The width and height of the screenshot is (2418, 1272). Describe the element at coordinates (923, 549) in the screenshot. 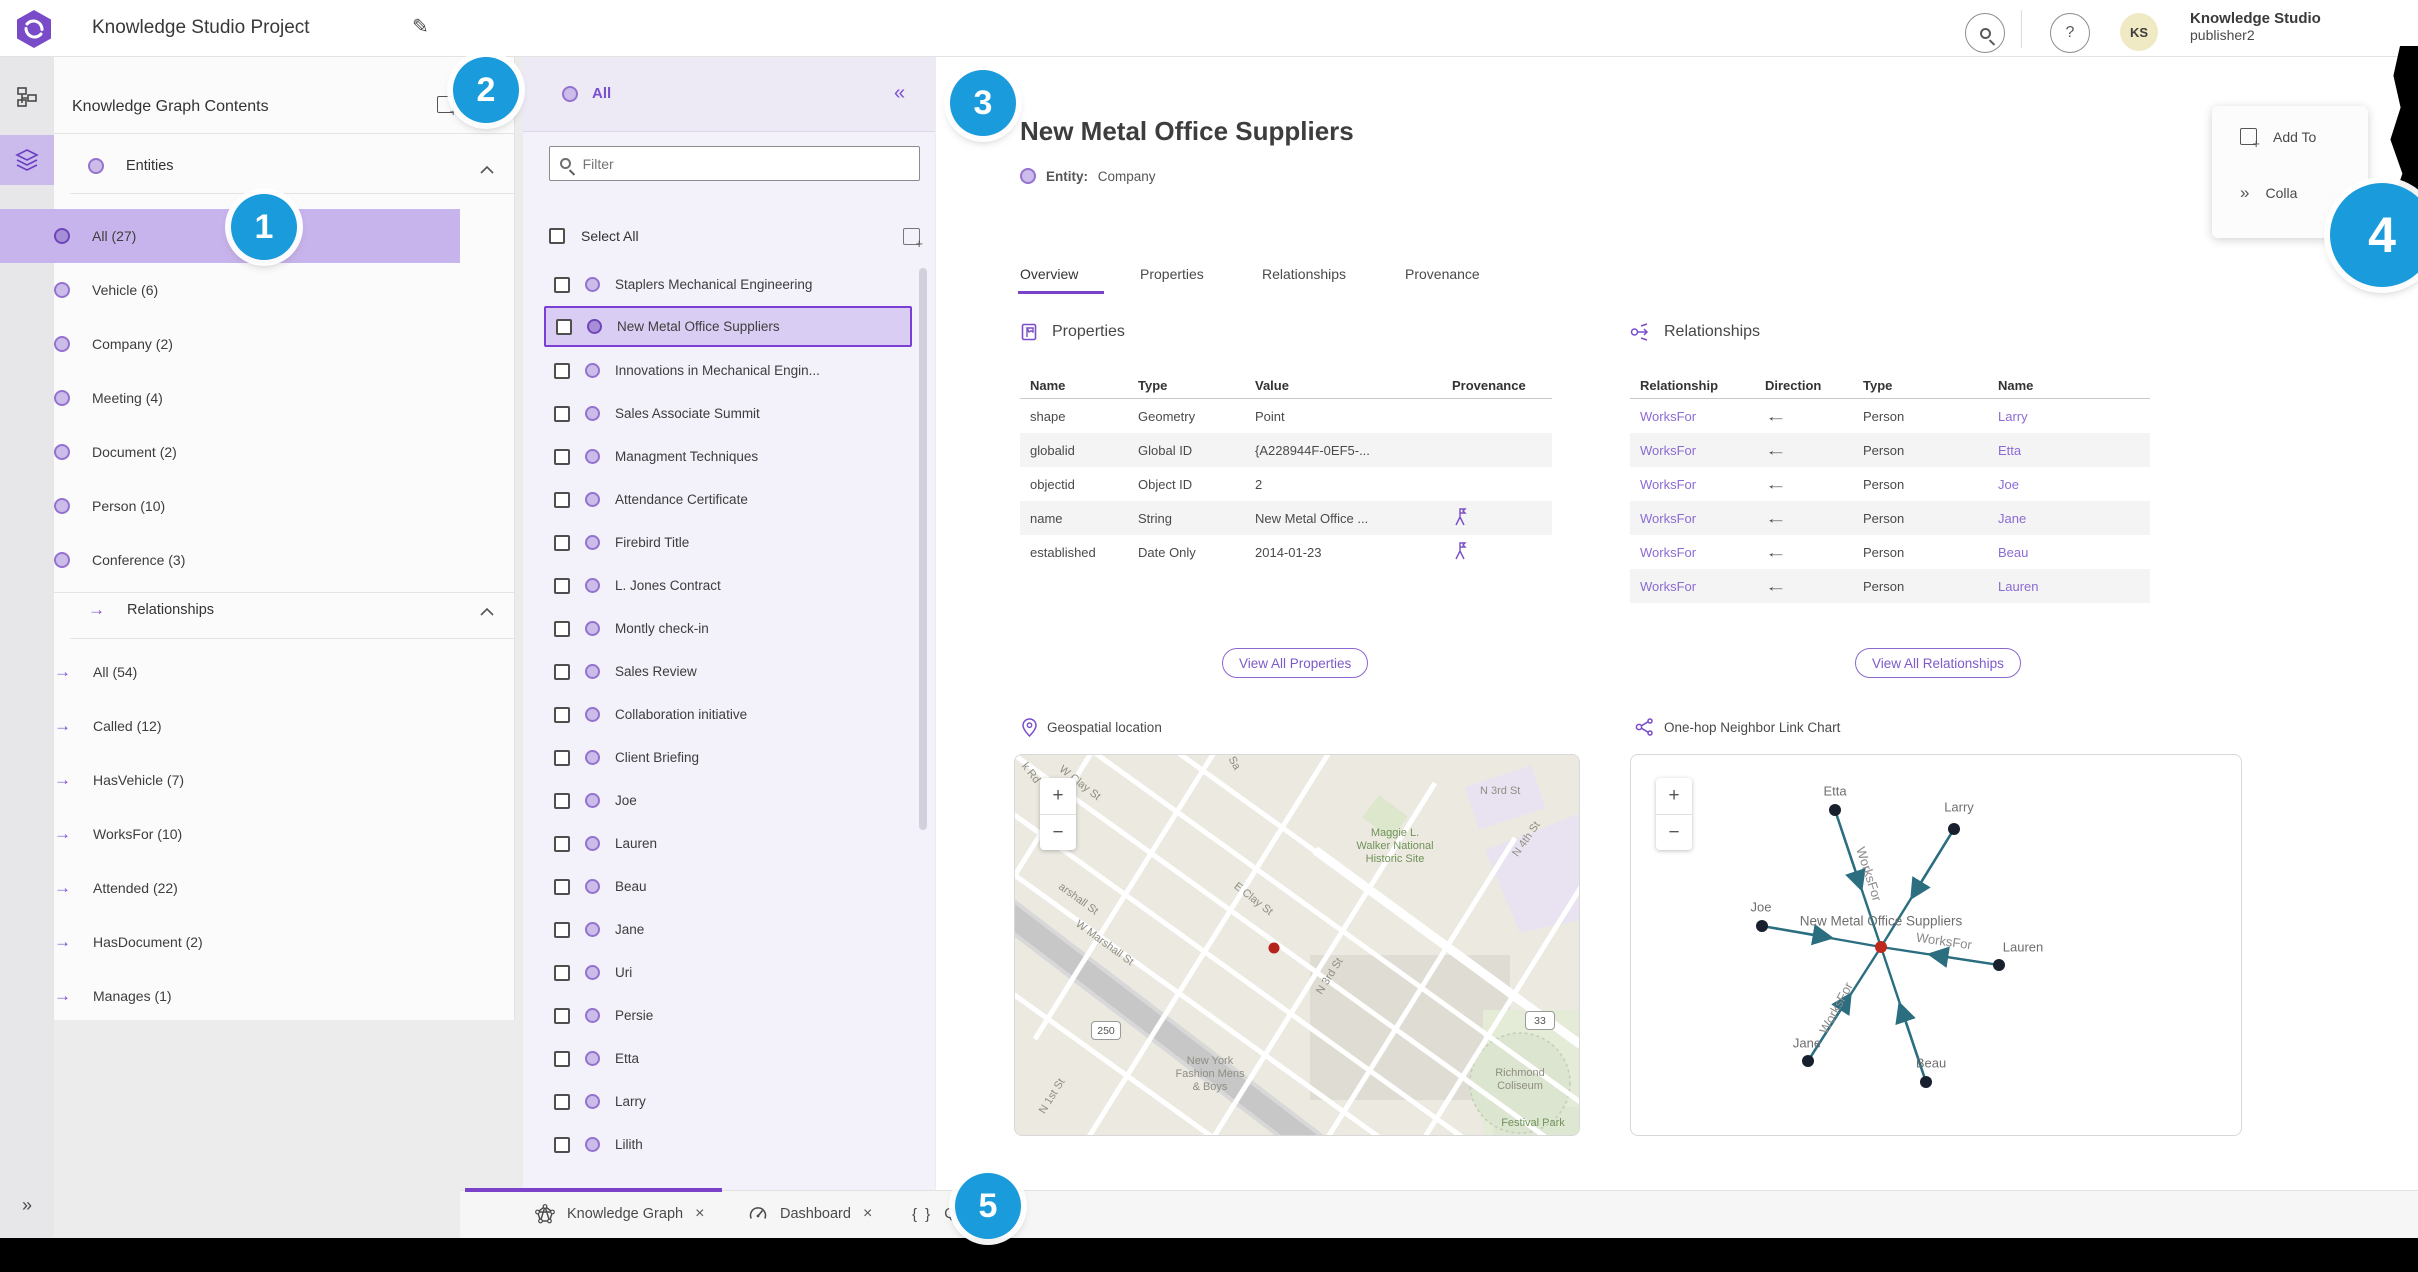

I see `list-scrollbar` at that location.